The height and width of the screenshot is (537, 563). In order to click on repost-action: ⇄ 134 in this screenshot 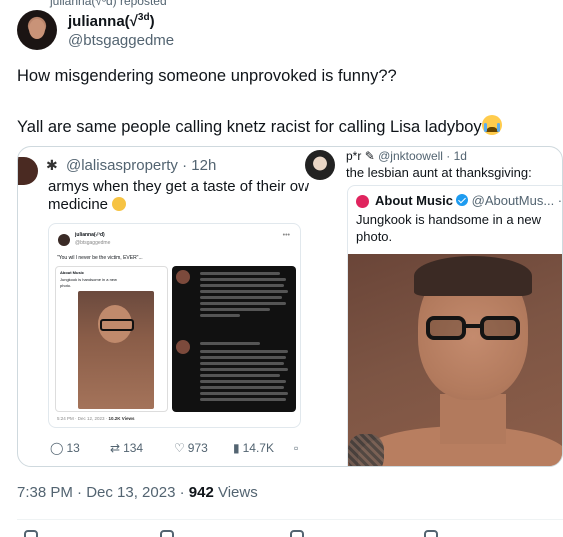, I will do `click(126, 448)`.